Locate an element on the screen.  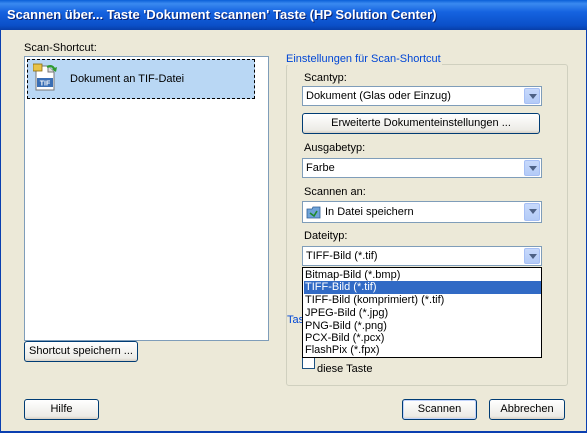
dropdown-option: TIFF-Bild (komprimiert) (*.tif) is located at coordinates (422, 300).